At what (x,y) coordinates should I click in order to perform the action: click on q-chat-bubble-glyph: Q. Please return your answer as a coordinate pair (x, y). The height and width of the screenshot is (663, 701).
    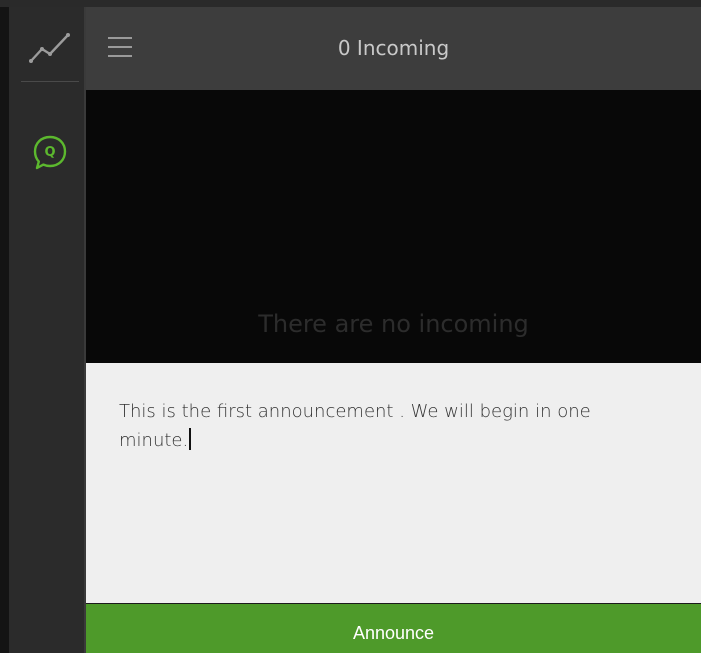
    Looking at the image, I should click on (49, 152).